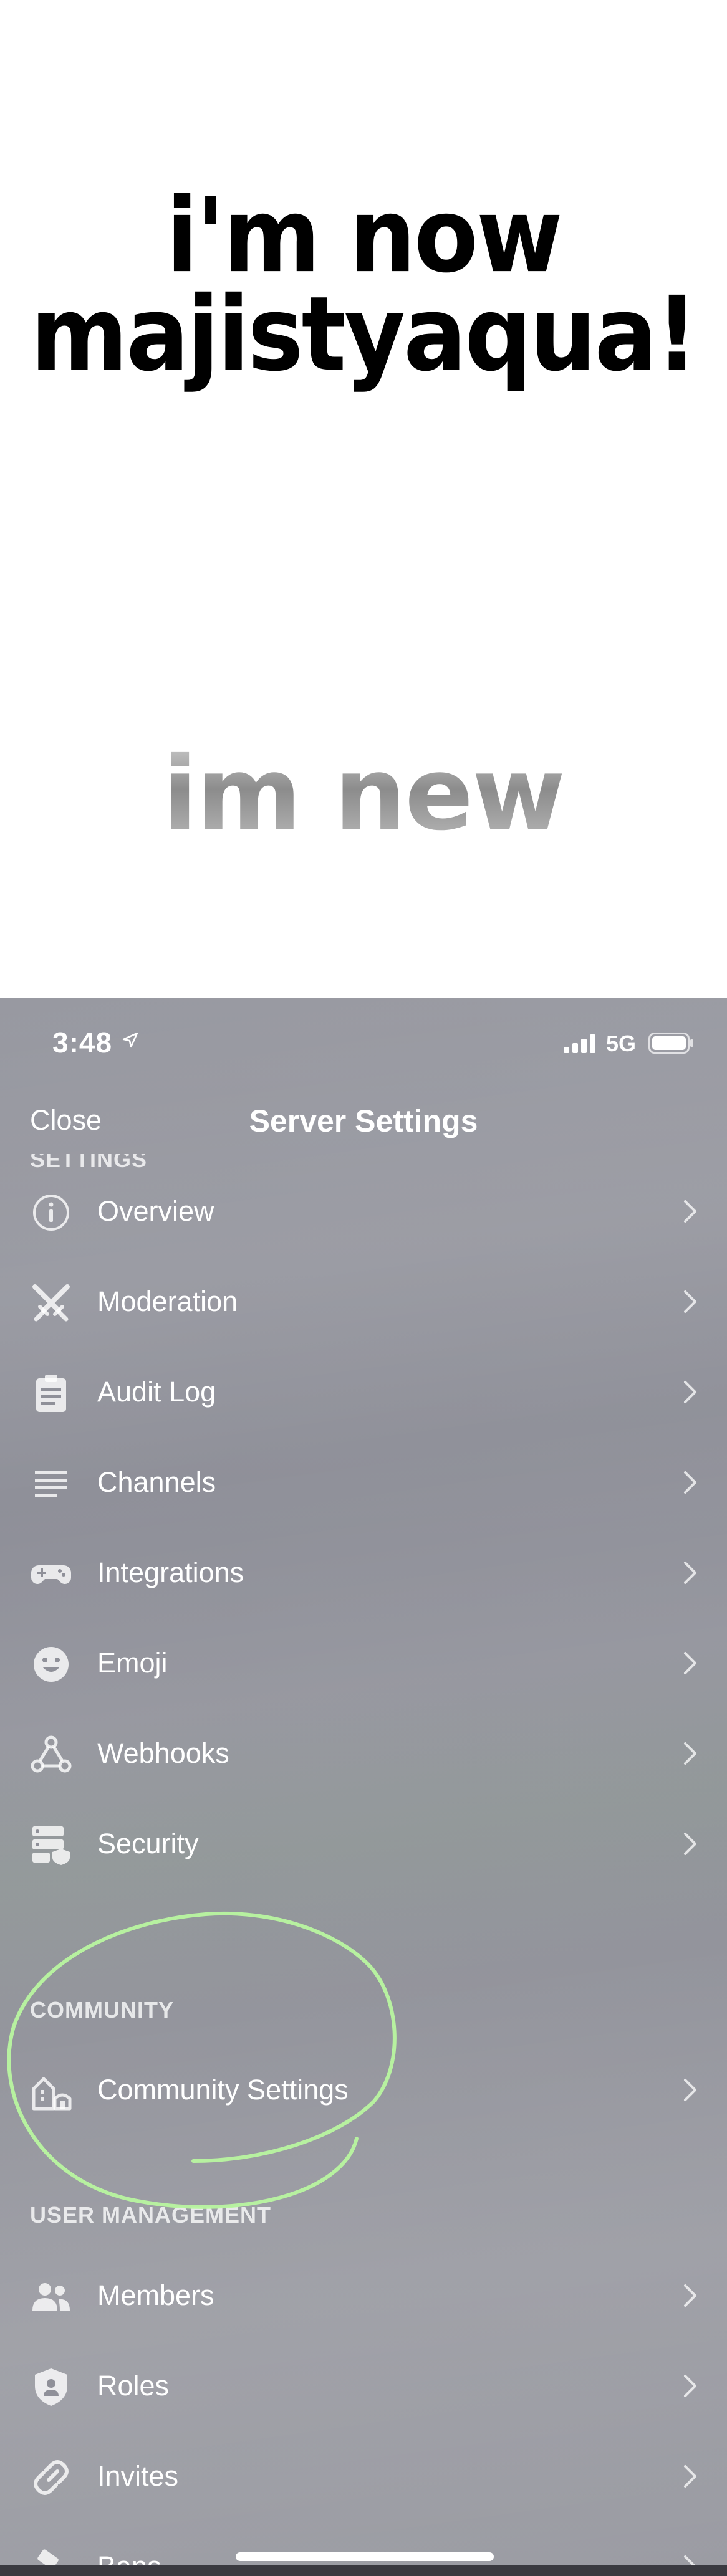  Describe the element at coordinates (363, 1392) in the screenshot. I see `settings-row-audit-log: Audit Log` at that location.